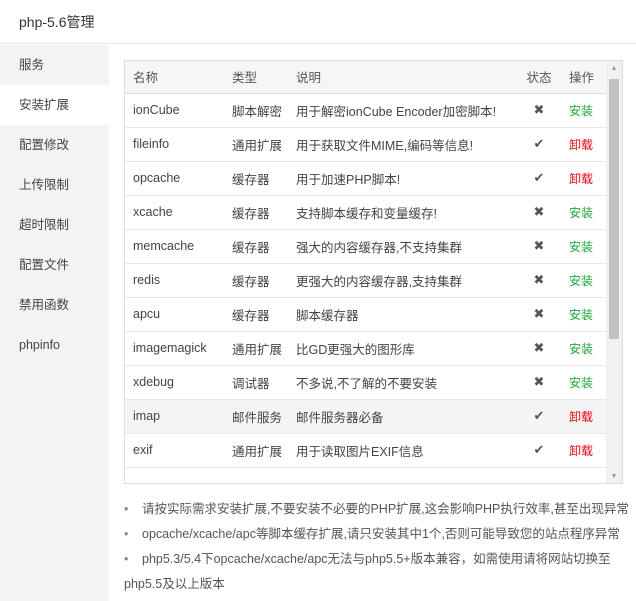 The width and height of the screenshot is (636, 601). I want to click on extension-desc: 用于获取文件MIME,编码等信息!, so click(402, 144).